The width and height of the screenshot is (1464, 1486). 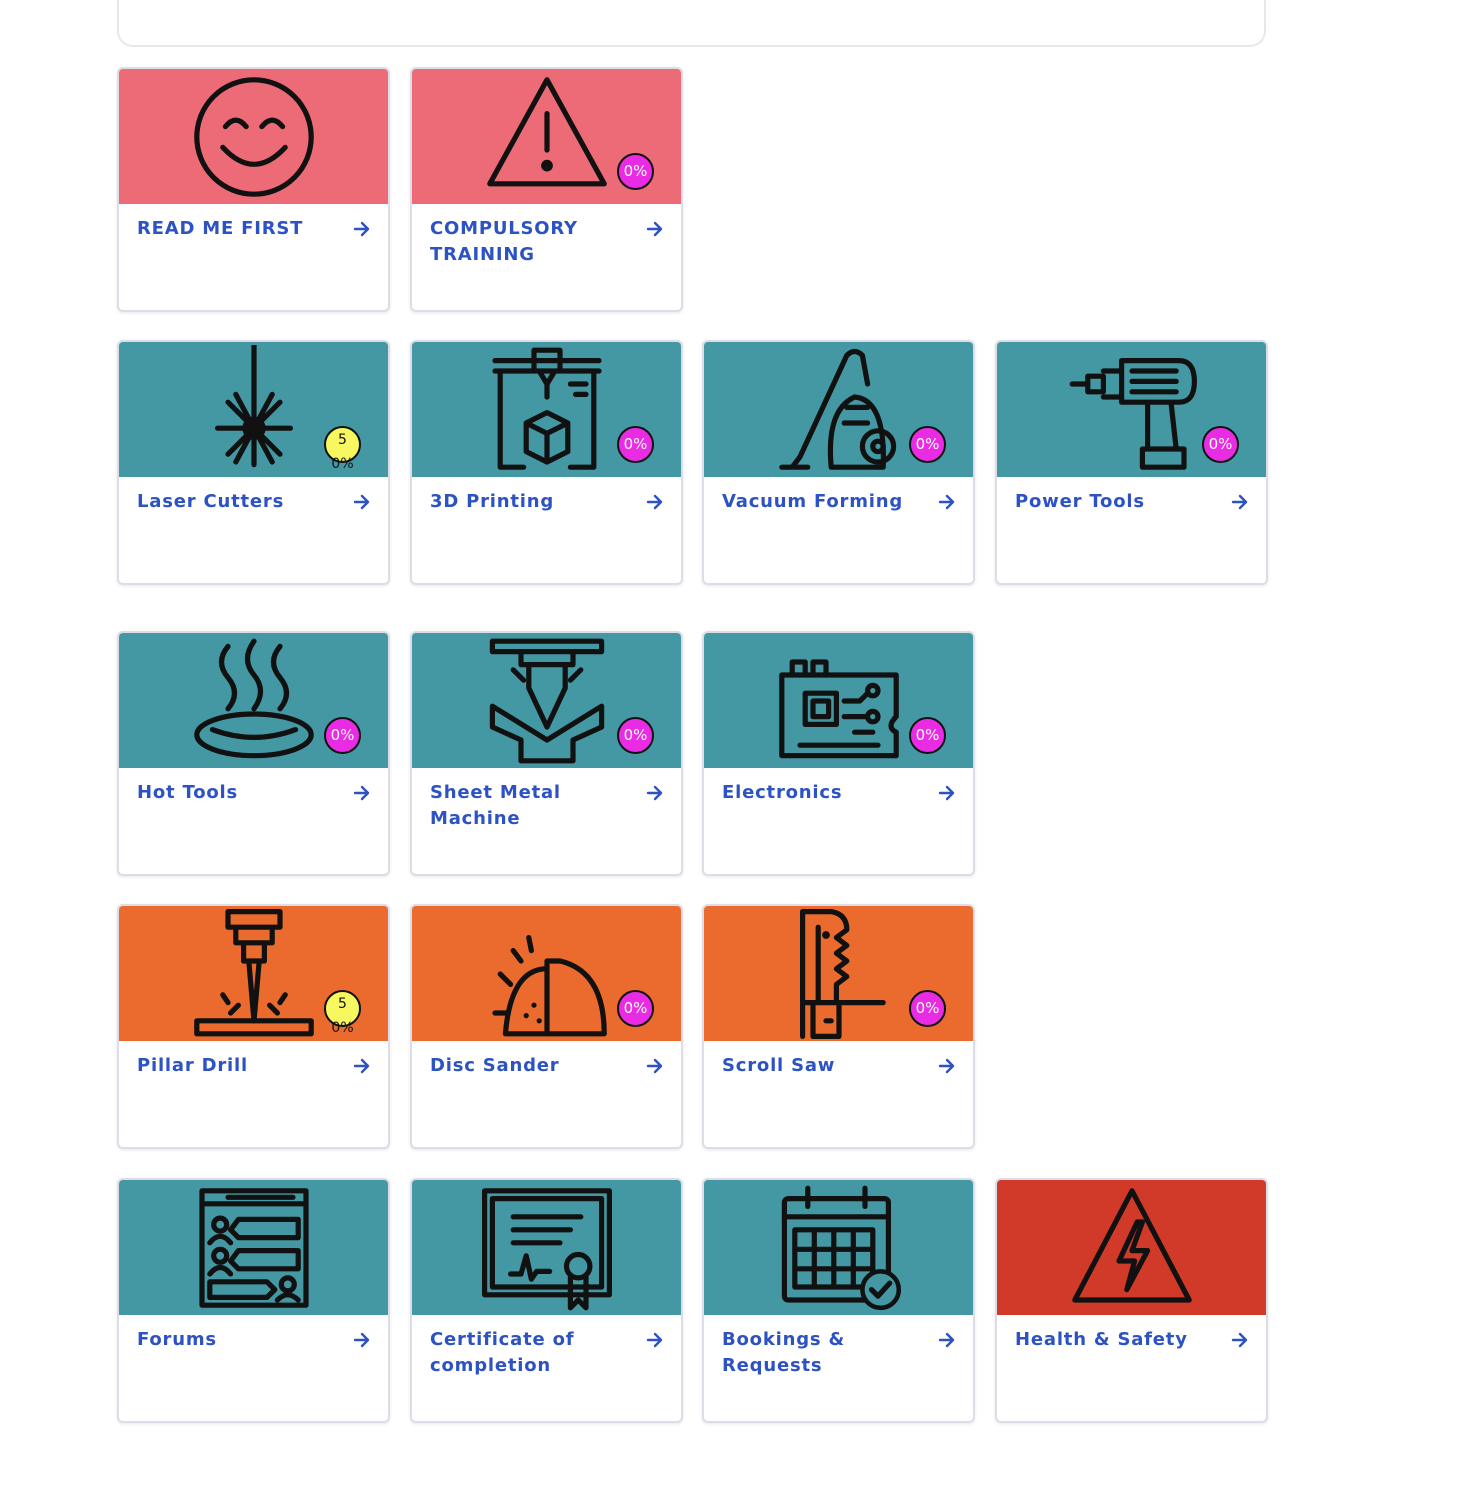 What do you see at coordinates (838, 708) in the screenshot?
I see `circuit-board-icon` at bounding box center [838, 708].